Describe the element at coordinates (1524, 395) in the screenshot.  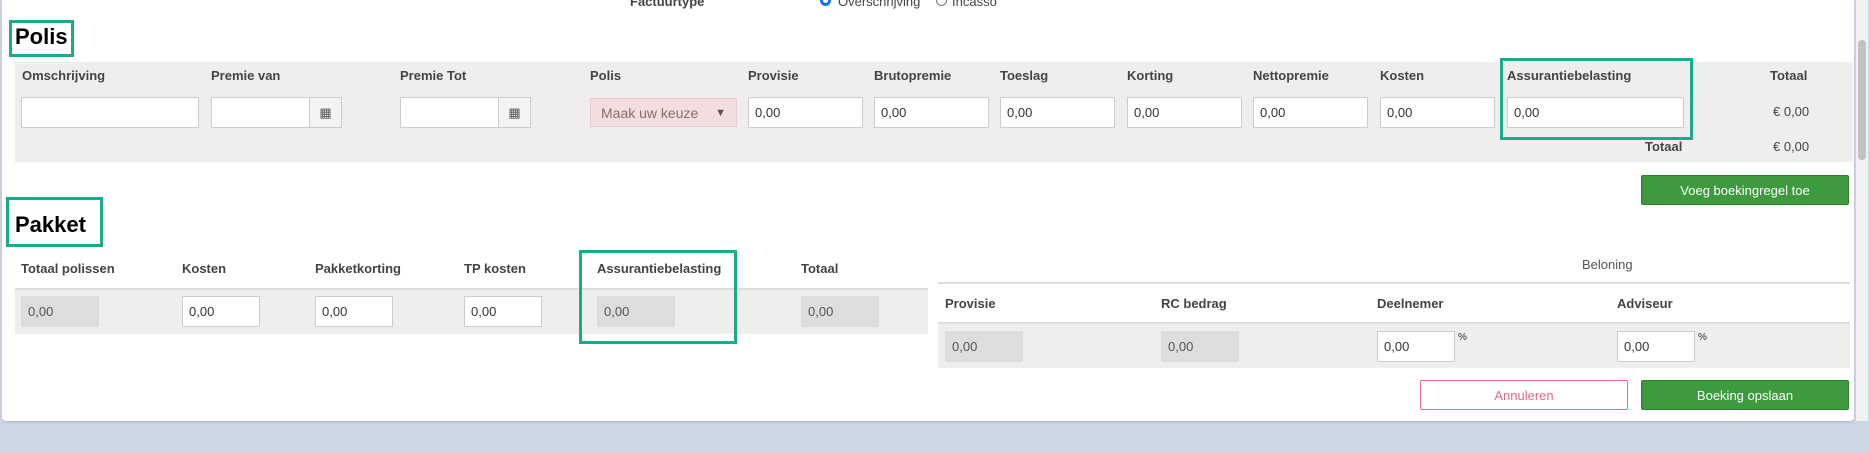
I see `cancel-button: Annuleren` at that location.